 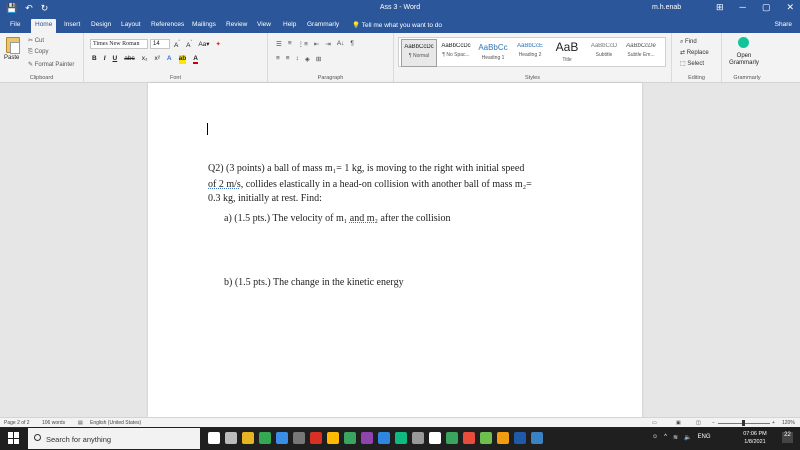 I want to click on share-button: Share, so click(x=783, y=24).